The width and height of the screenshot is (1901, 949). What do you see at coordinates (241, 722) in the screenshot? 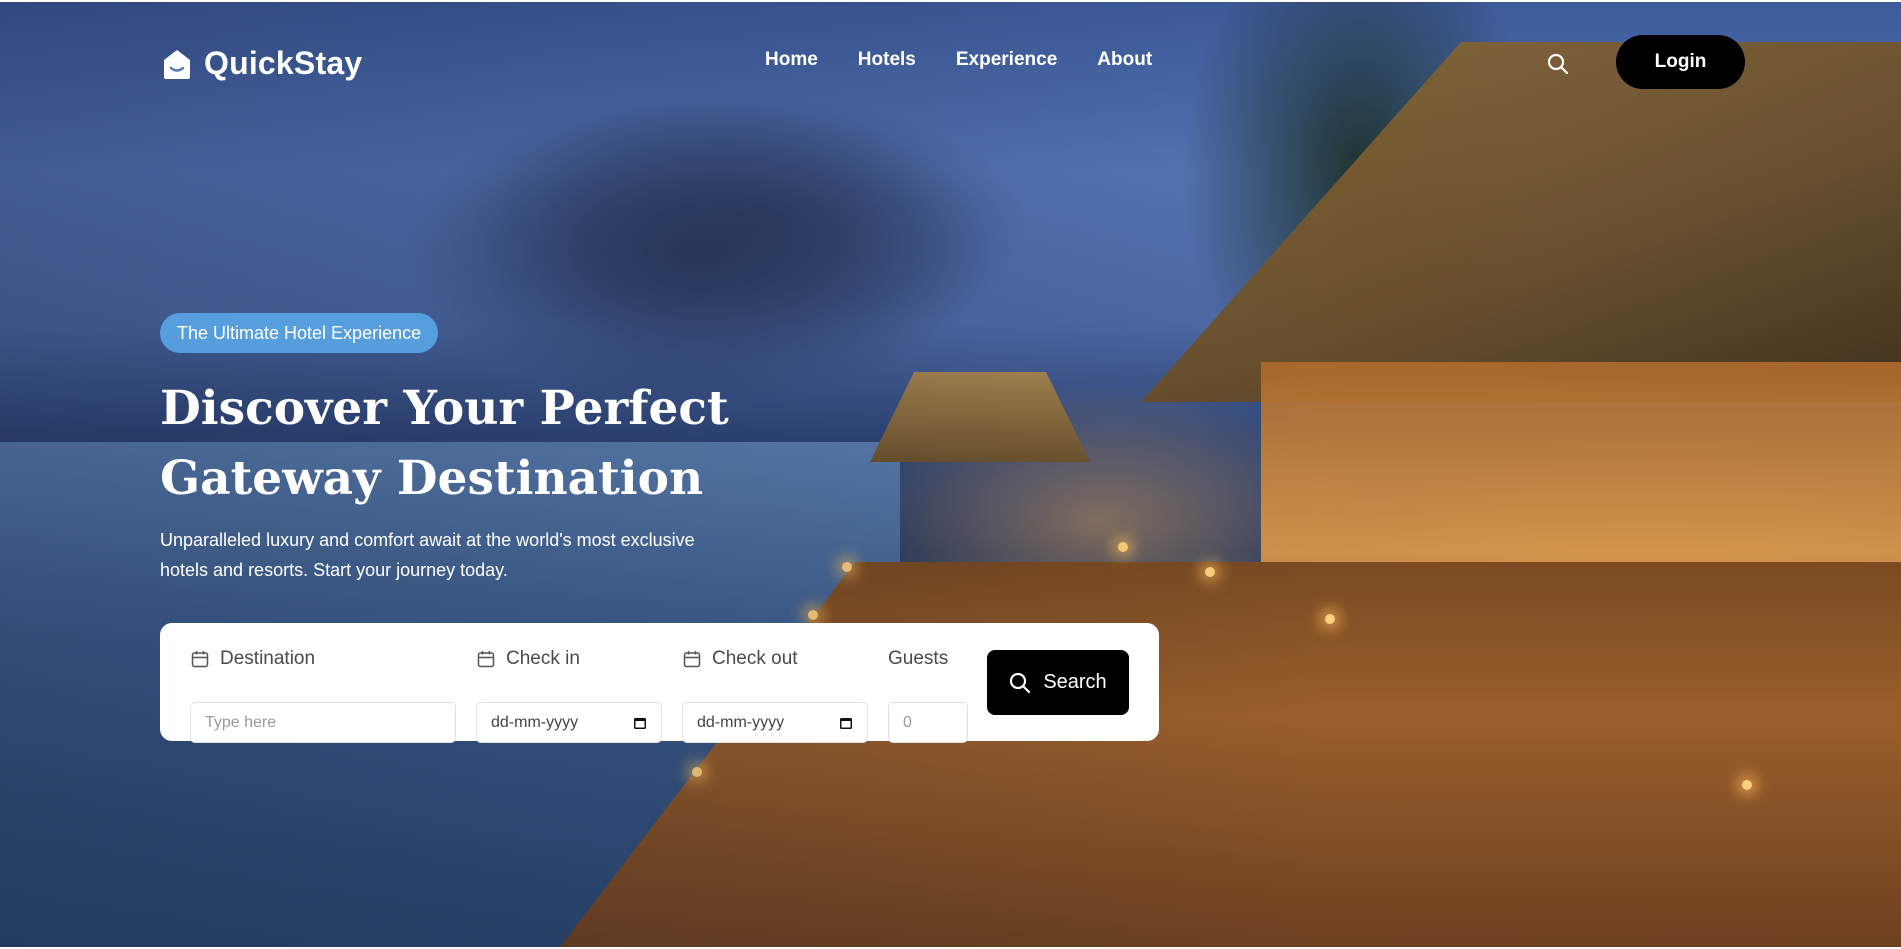
I see `destination-placeholder: Type here` at bounding box center [241, 722].